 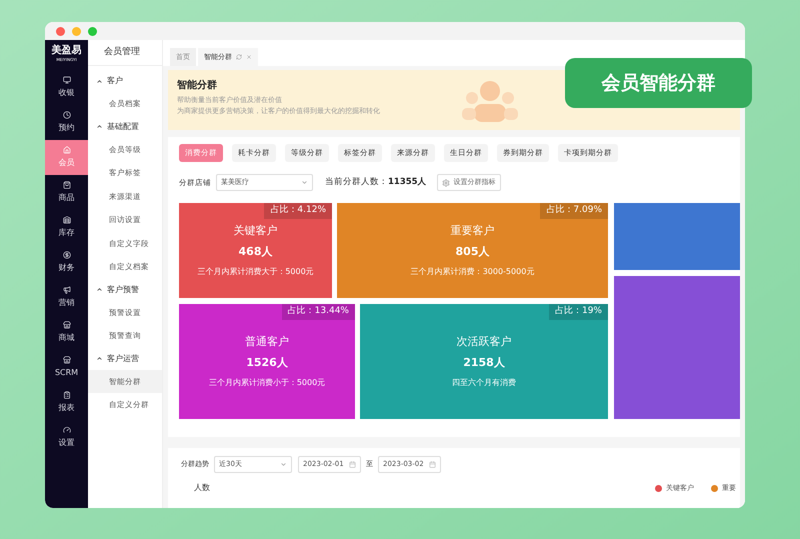 I want to click on clock-icon, so click(x=66, y=115).